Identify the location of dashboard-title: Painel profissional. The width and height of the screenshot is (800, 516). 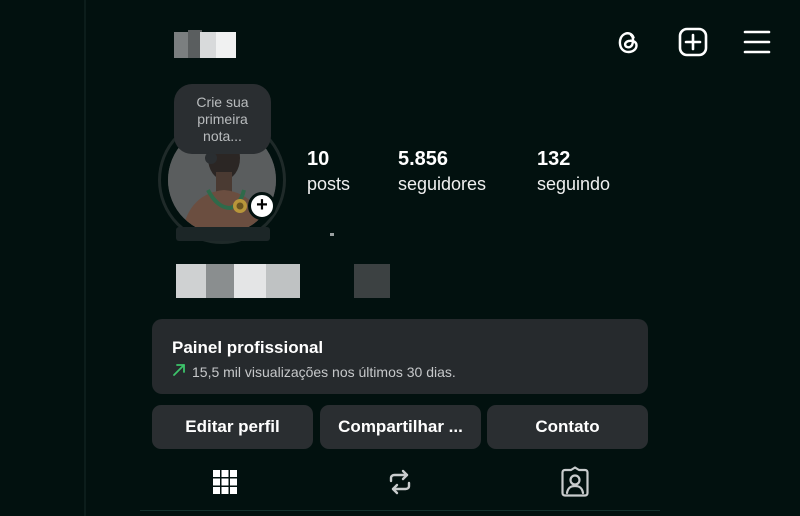
(248, 347).